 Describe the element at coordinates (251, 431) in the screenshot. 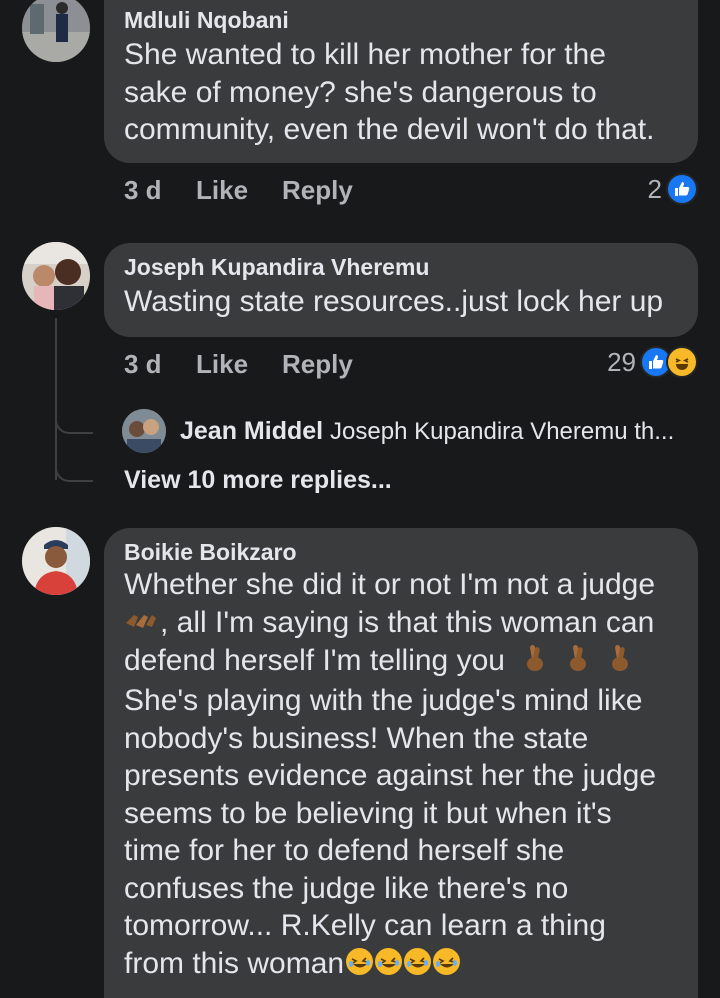

I see `reply-author: Jean Middel` at that location.